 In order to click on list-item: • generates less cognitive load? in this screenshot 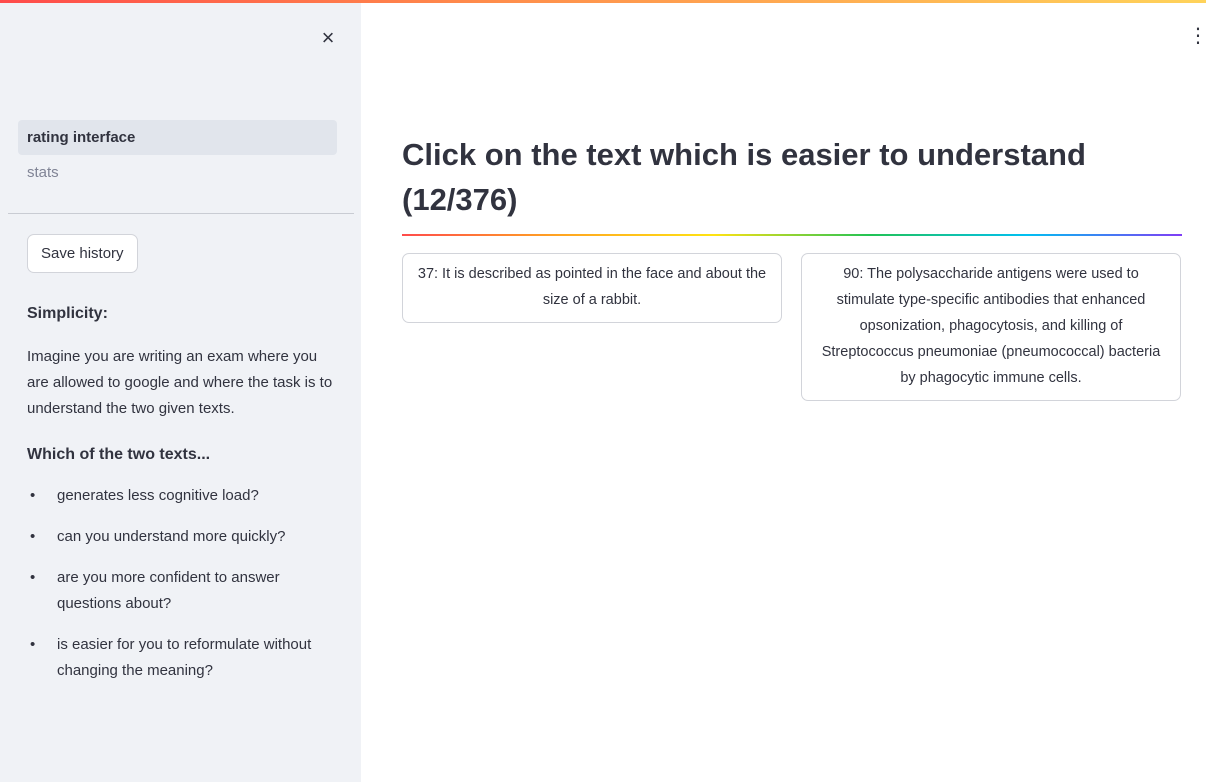, I will do `click(182, 496)`.